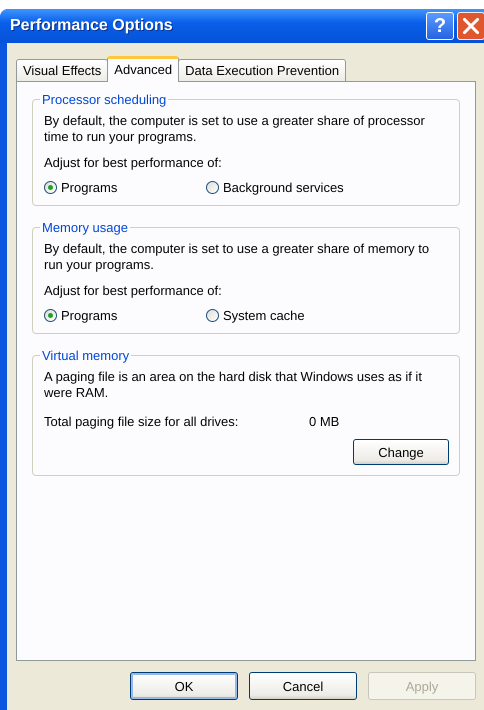 The width and height of the screenshot is (484, 710). What do you see at coordinates (235, 129) in the screenshot?
I see `description: By default, the computer is set to use a greater share of processor time to run your programs.` at bounding box center [235, 129].